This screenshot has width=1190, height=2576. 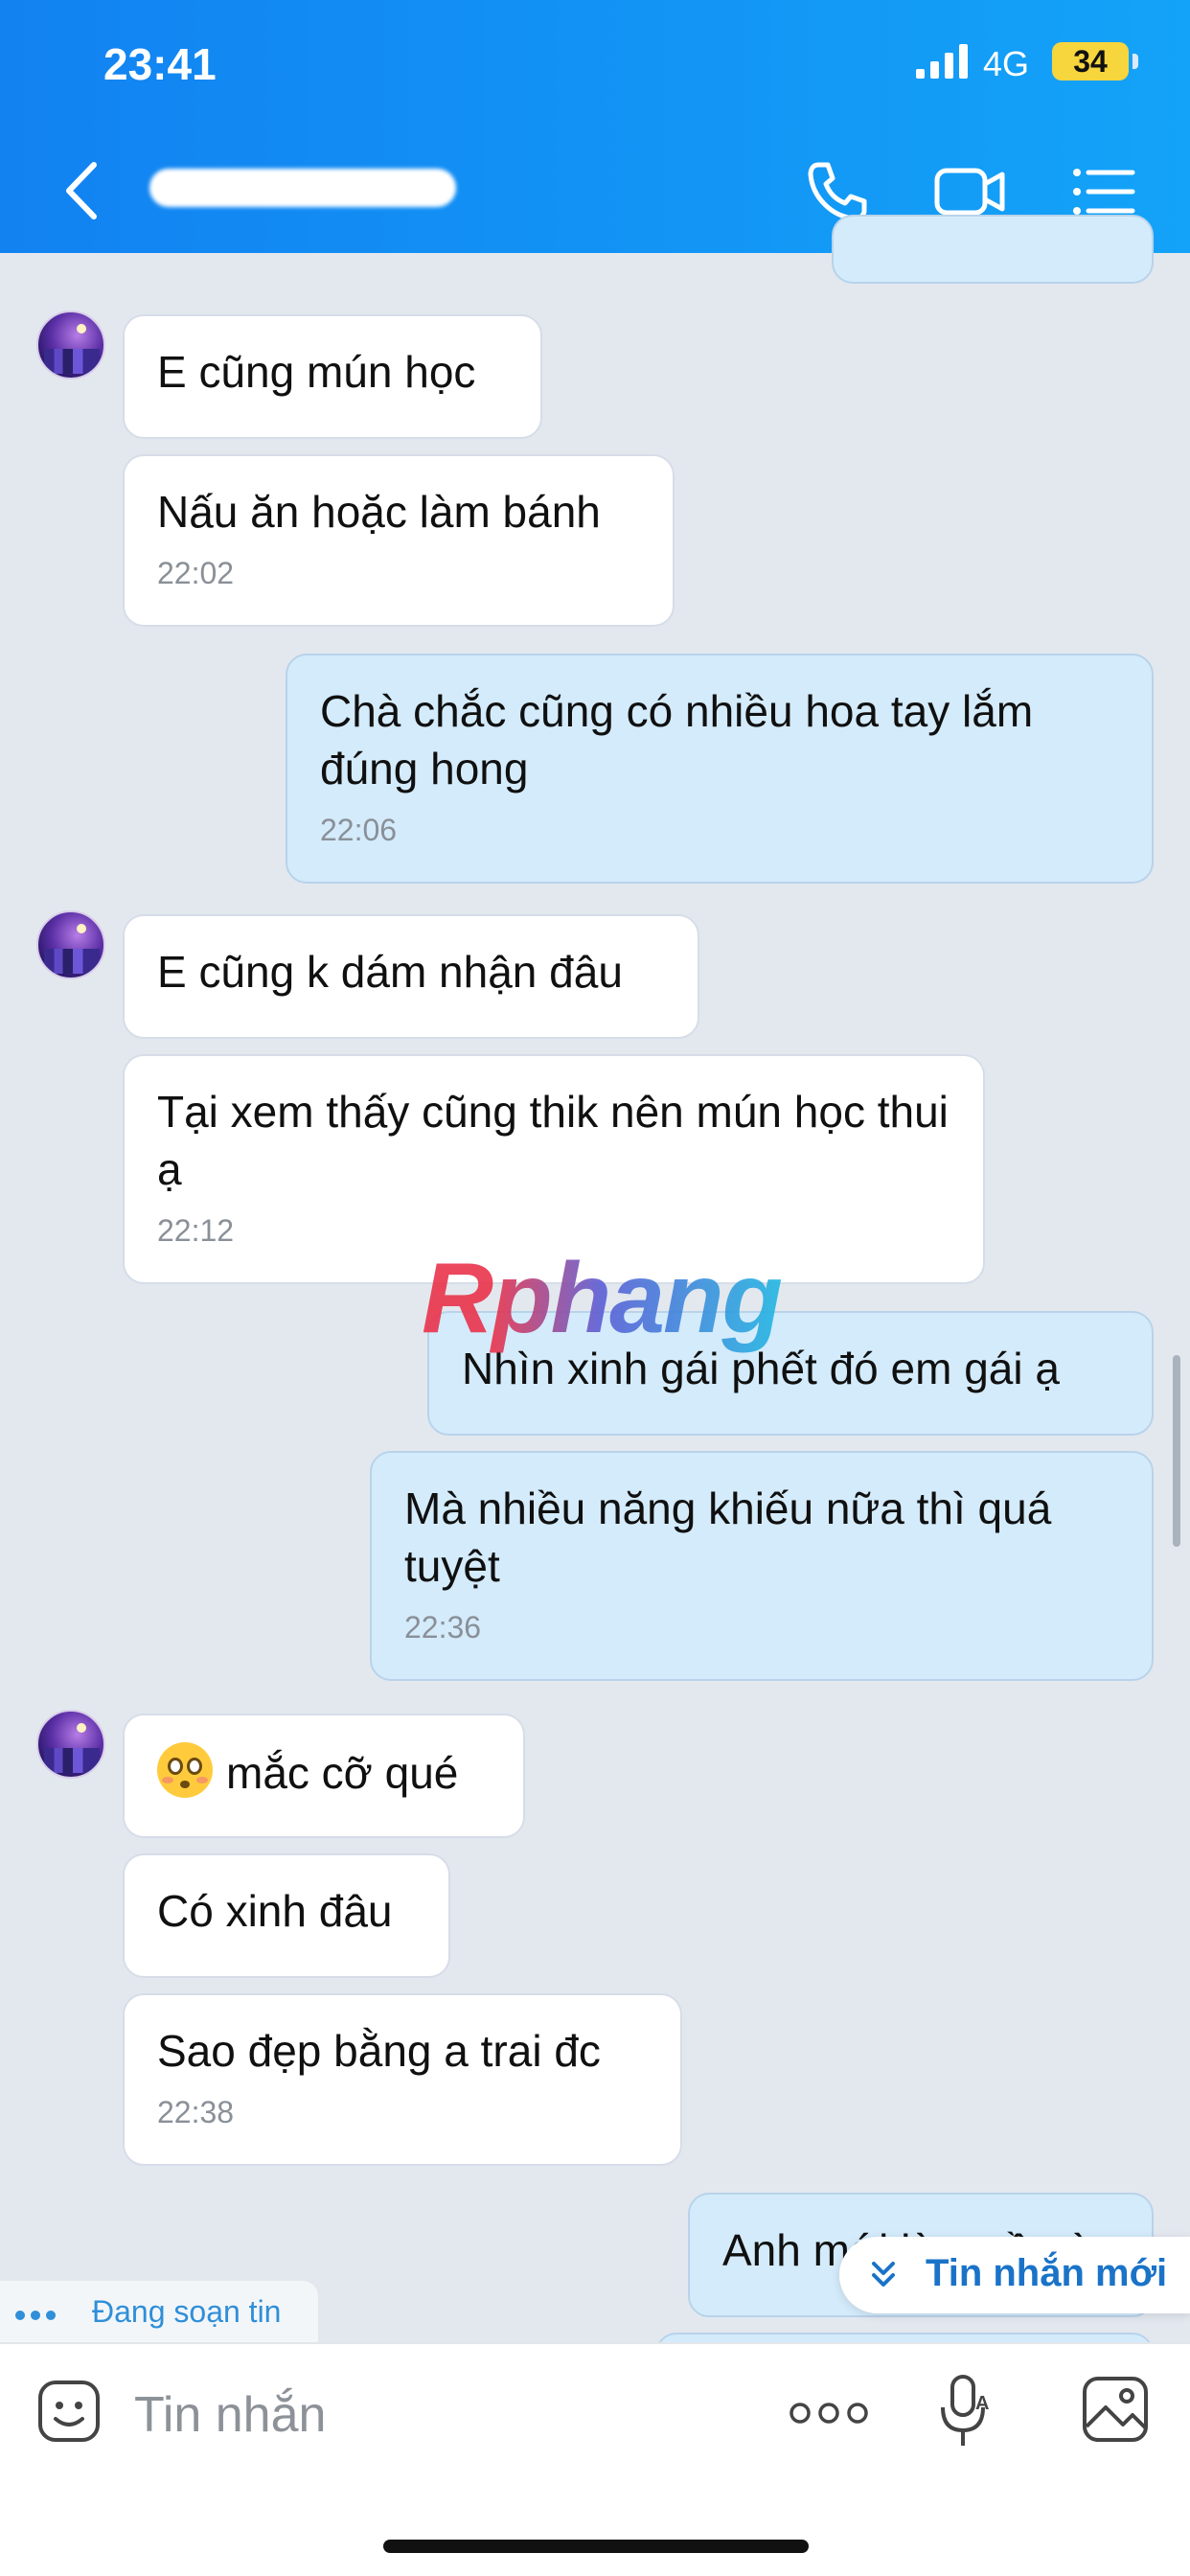 What do you see at coordinates (942, 62) in the screenshot?
I see `signal-icon` at bounding box center [942, 62].